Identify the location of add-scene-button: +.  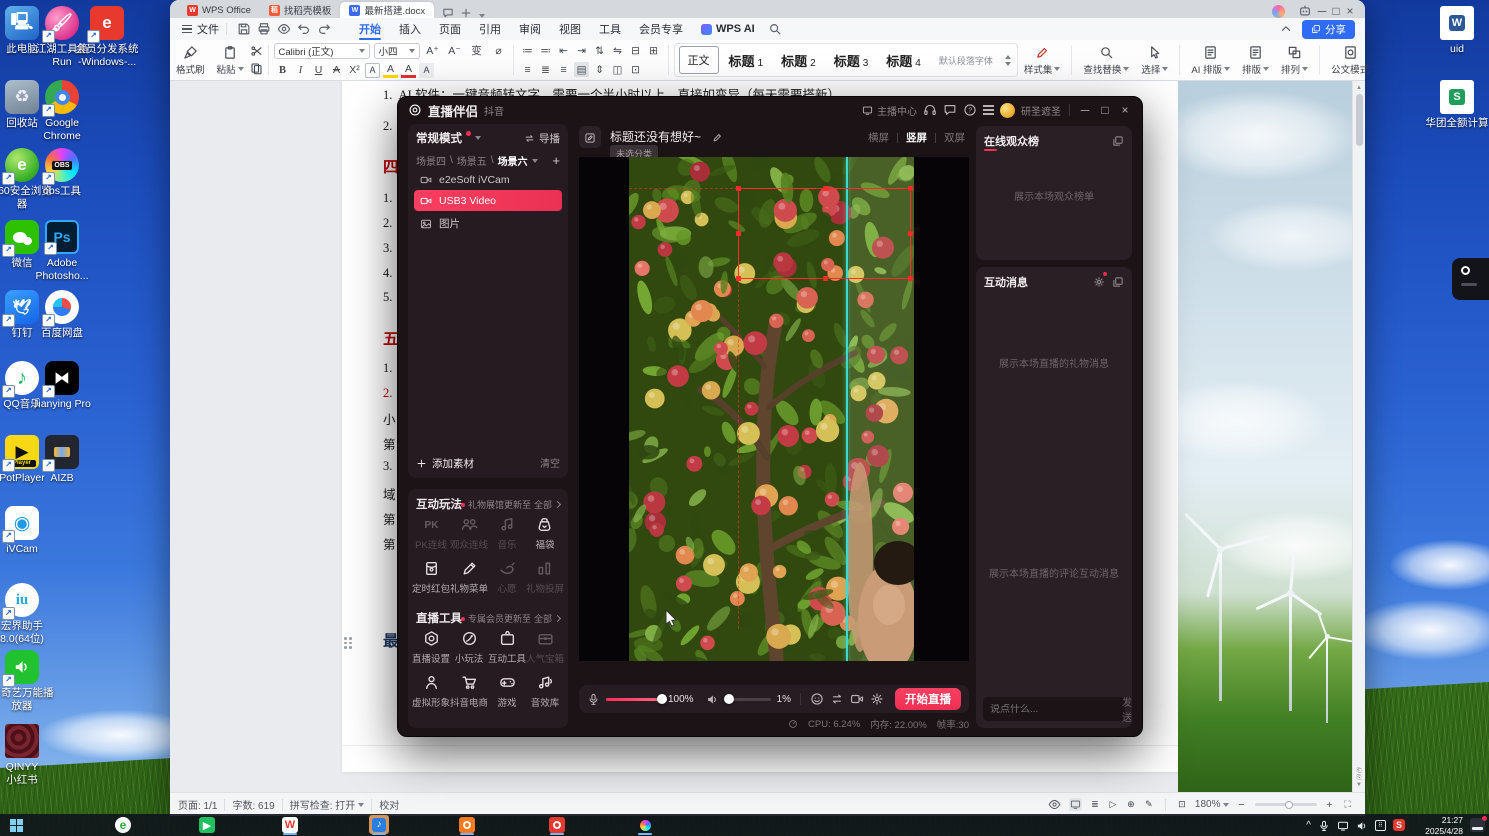
(556, 160).